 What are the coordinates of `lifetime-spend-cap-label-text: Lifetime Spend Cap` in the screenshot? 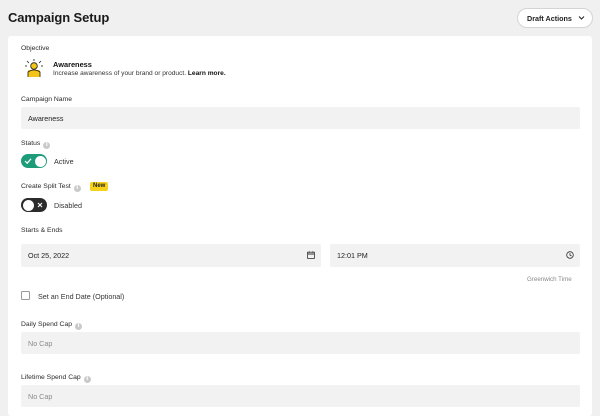 It's located at (51, 377).